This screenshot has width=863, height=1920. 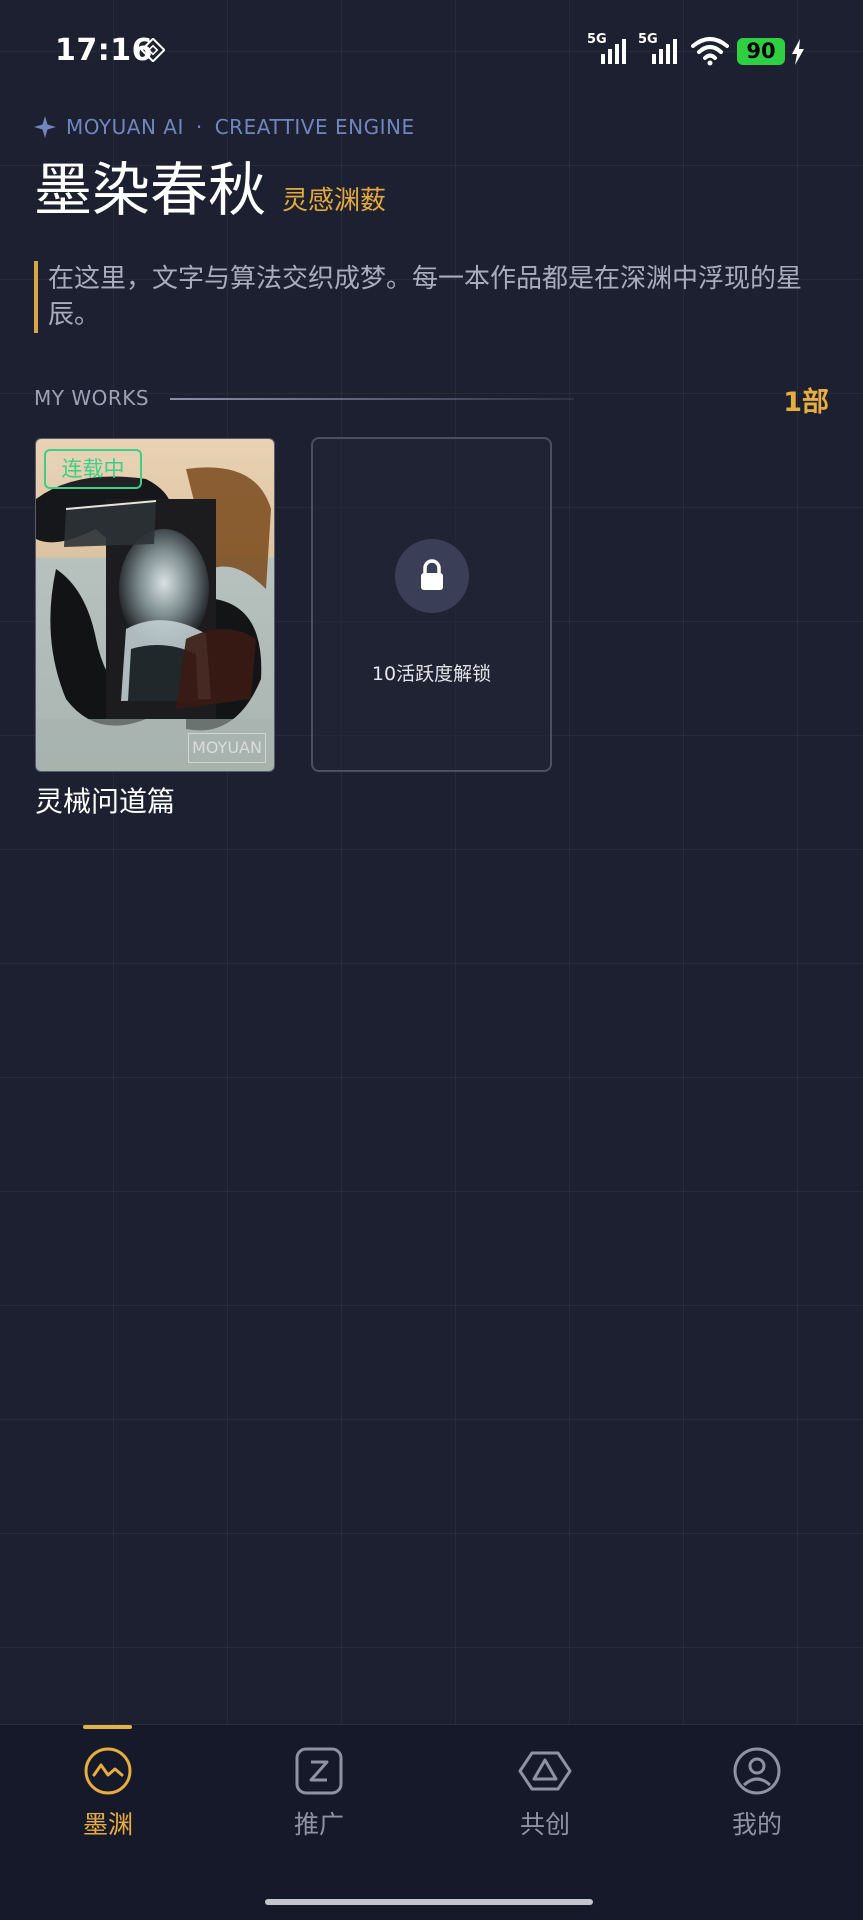 I want to click on lock-circle, so click(x=432, y=576).